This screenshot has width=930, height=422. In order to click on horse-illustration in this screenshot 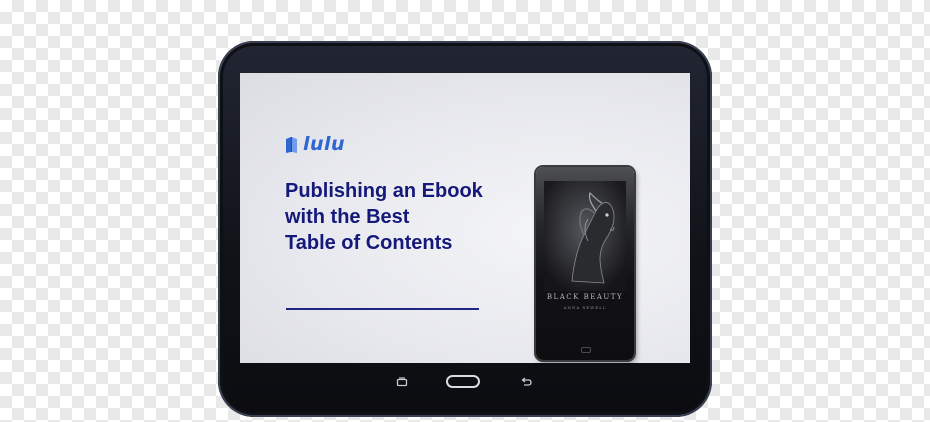, I will do `click(585, 236)`.